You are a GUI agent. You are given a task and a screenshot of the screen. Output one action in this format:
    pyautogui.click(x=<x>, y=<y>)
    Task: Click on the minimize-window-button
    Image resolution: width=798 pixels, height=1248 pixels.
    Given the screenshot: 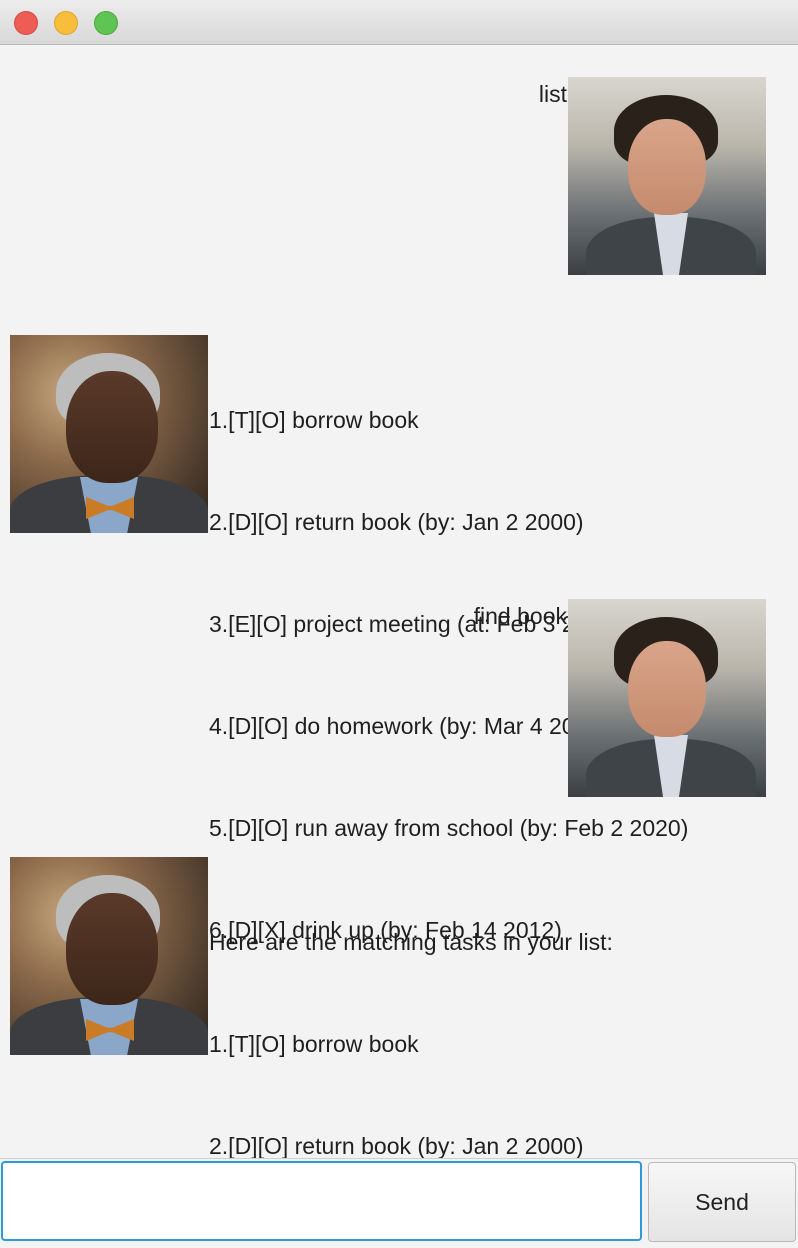 What is the action you would take?
    pyautogui.click(x=66, y=23)
    